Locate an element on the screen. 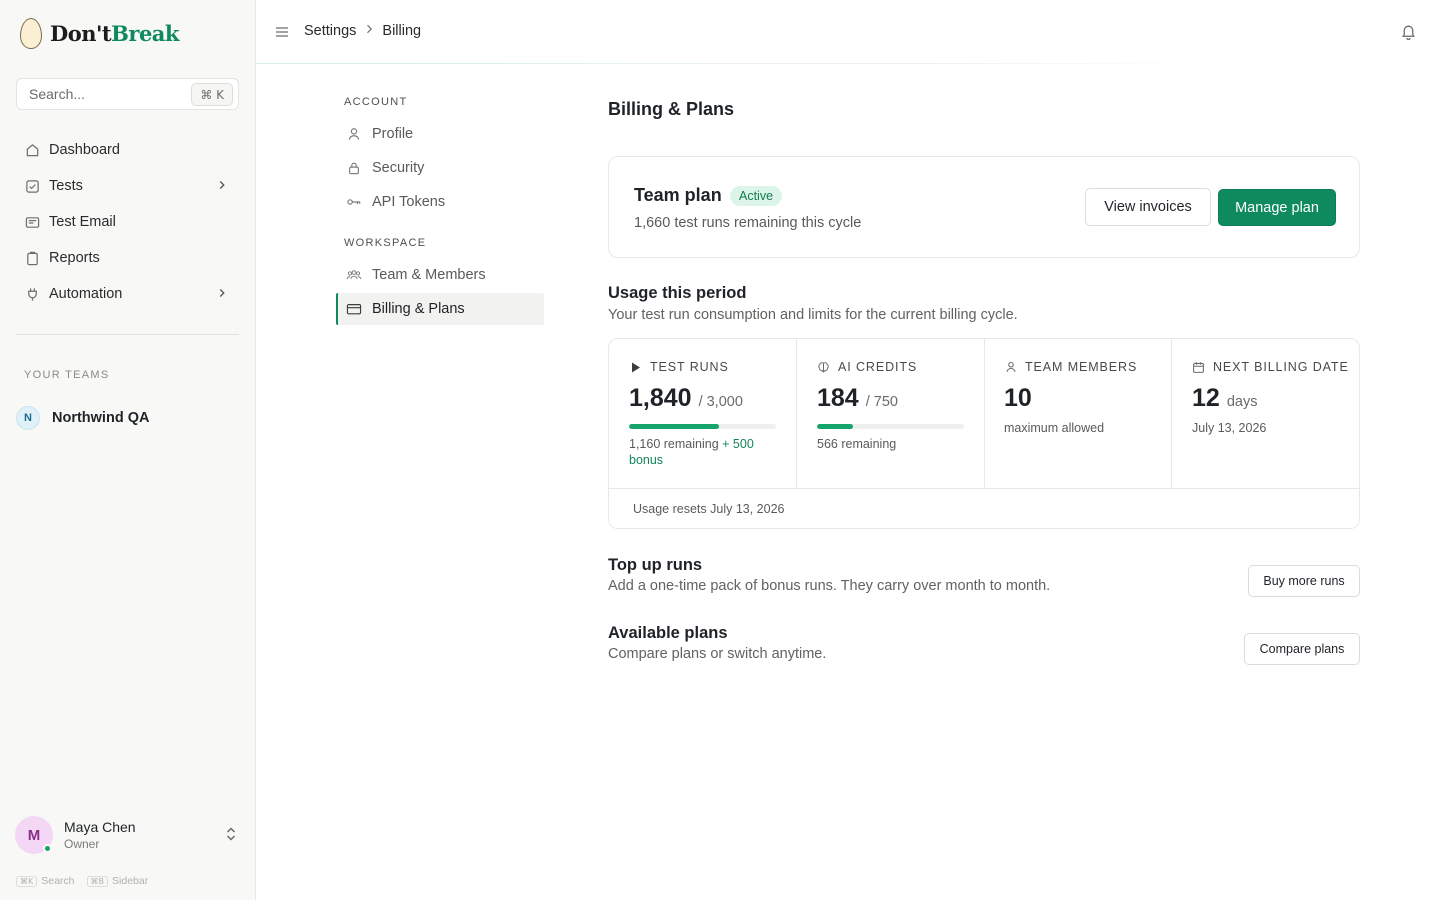 The image size is (1440, 900). usage-footer: Usage resets July 13, 2026 is located at coordinates (984, 508).